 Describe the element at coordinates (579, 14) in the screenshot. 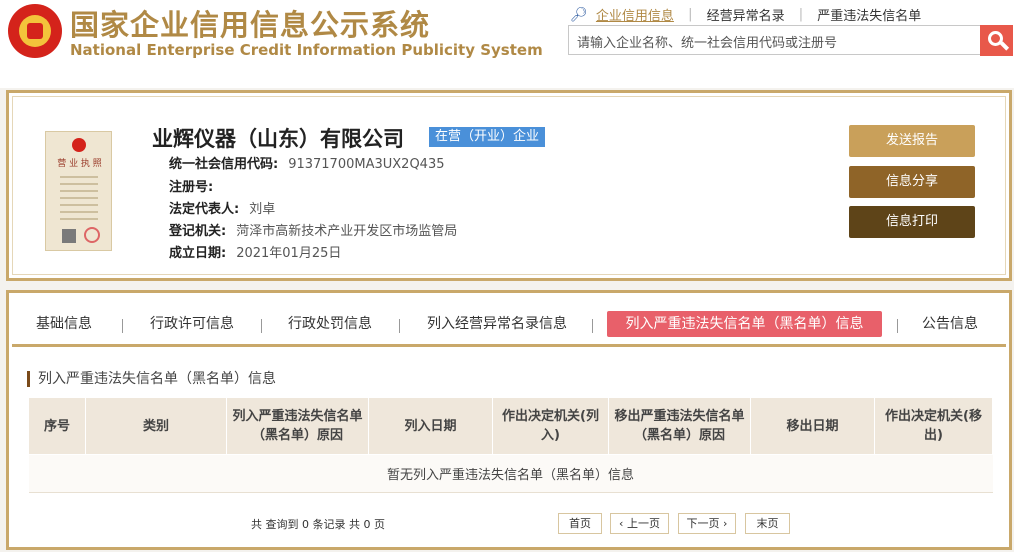

I see `search-icon: 🔎︎` at that location.